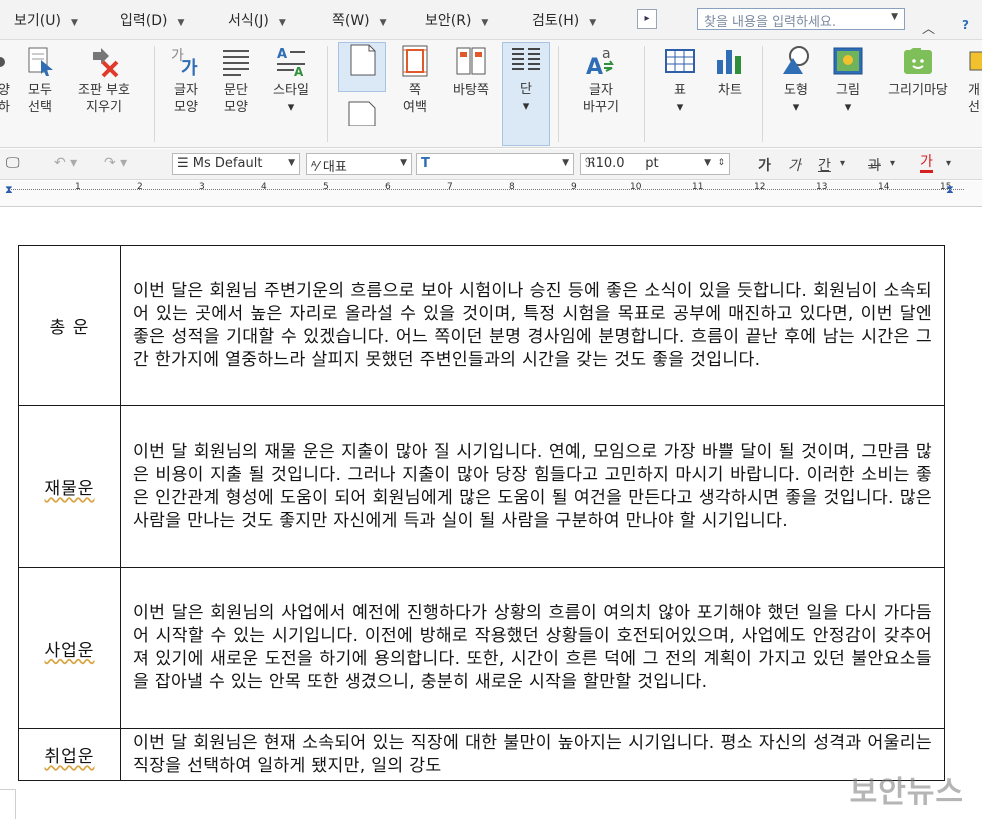 Image resolution: width=982 pixels, height=819 pixels. What do you see at coordinates (848, 80) in the screenshot?
I see `picture-button: 그림 ▾` at bounding box center [848, 80].